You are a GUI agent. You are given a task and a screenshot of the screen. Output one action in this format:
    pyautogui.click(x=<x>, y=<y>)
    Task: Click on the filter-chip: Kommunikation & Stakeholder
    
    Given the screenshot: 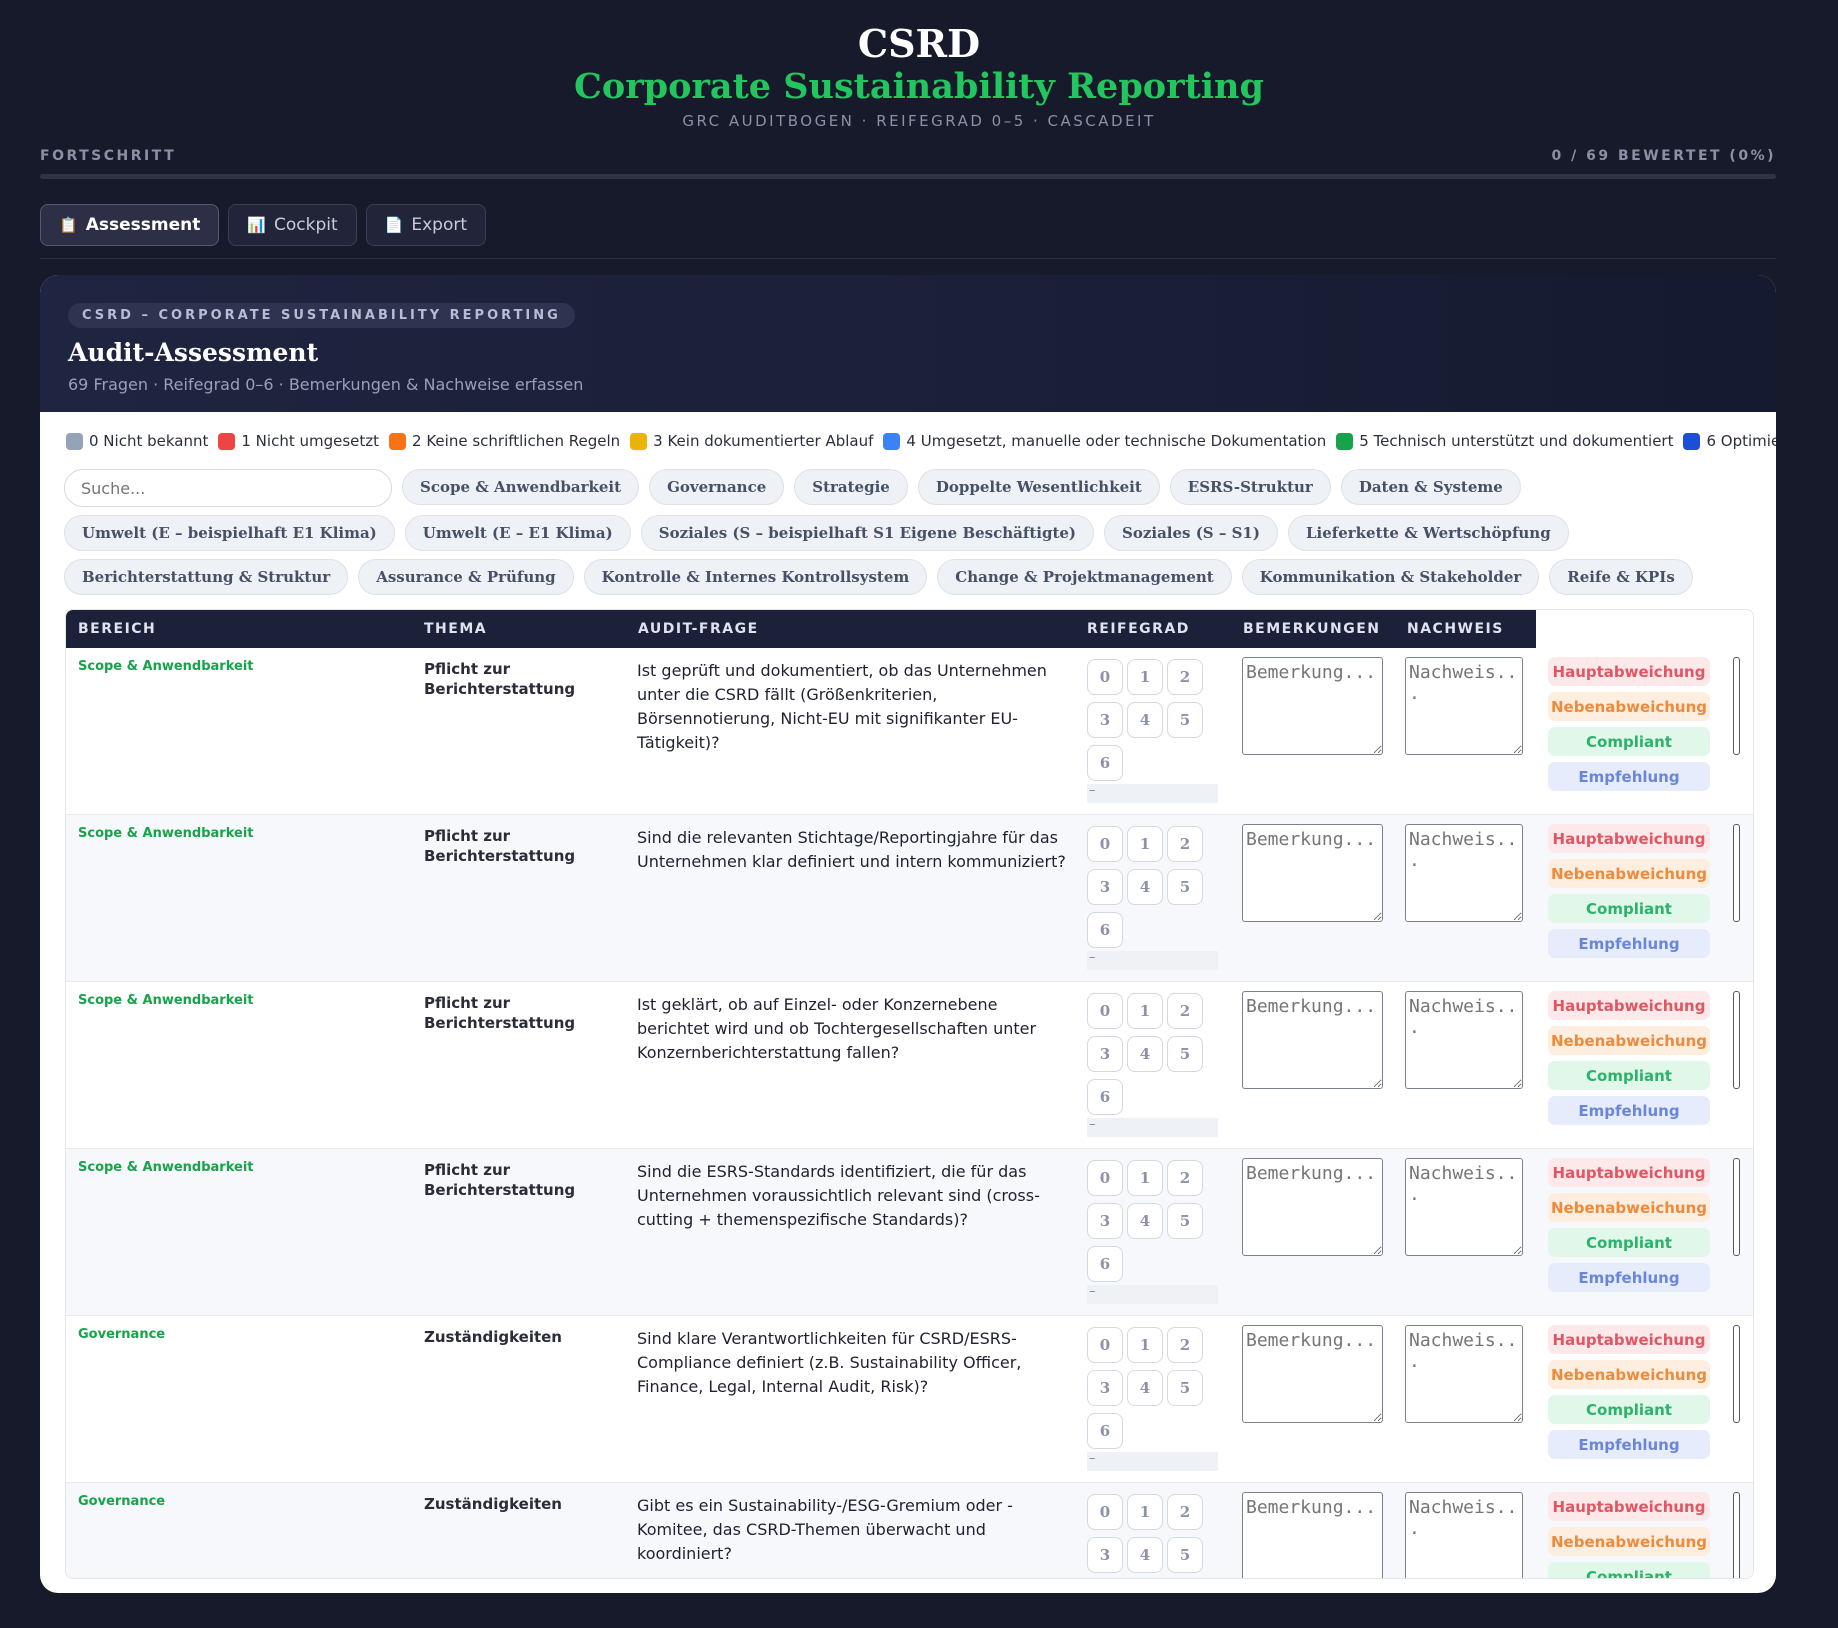 What is the action you would take?
    pyautogui.click(x=1390, y=577)
    